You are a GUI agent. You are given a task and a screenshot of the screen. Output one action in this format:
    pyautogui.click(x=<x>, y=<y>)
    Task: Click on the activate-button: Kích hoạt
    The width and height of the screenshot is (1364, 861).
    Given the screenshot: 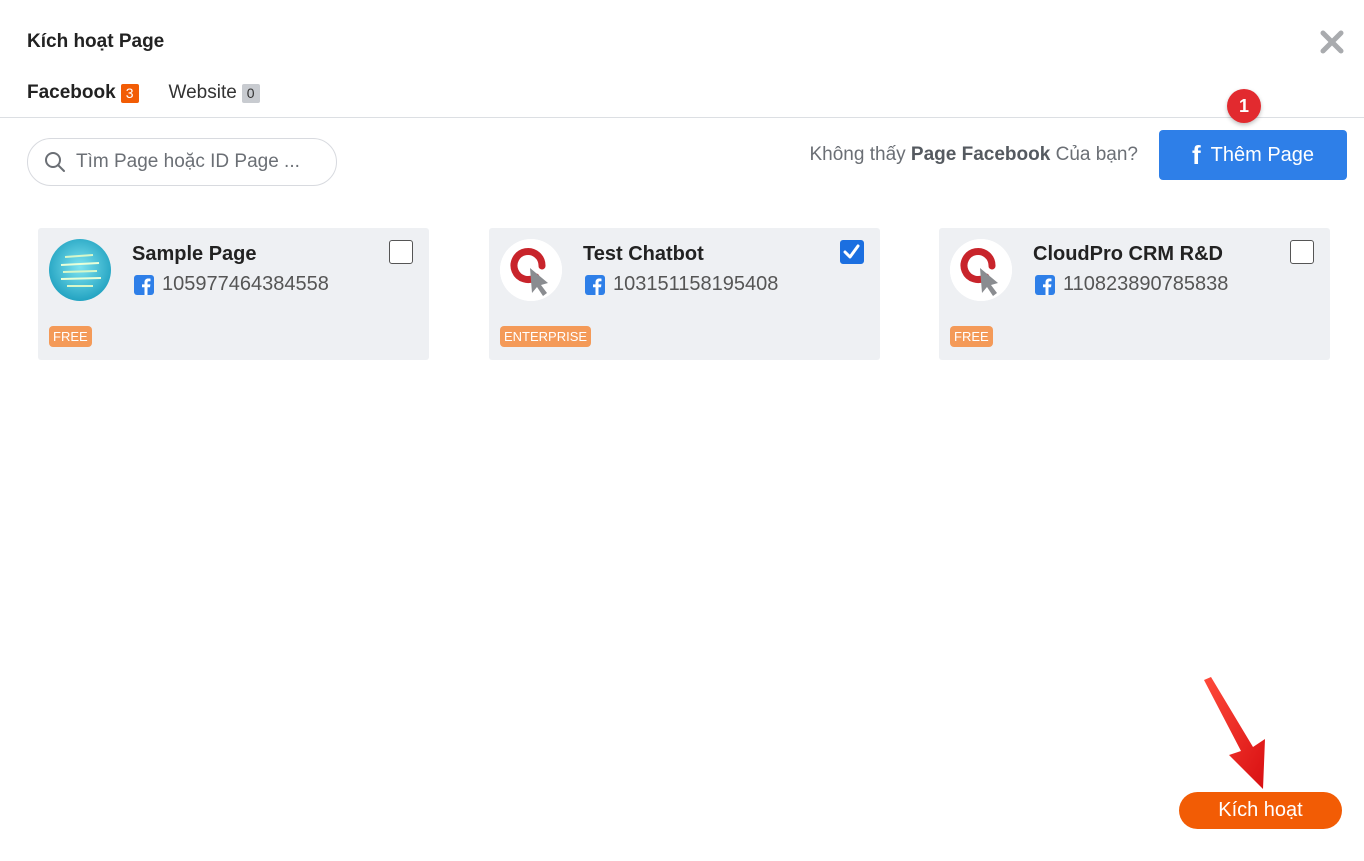 What is the action you would take?
    pyautogui.click(x=1260, y=810)
    